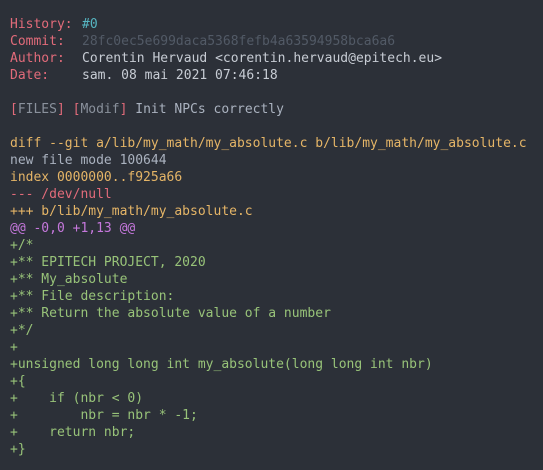  What do you see at coordinates (14, 109) in the screenshot?
I see `tag-bracket-open: [` at bounding box center [14, 109].